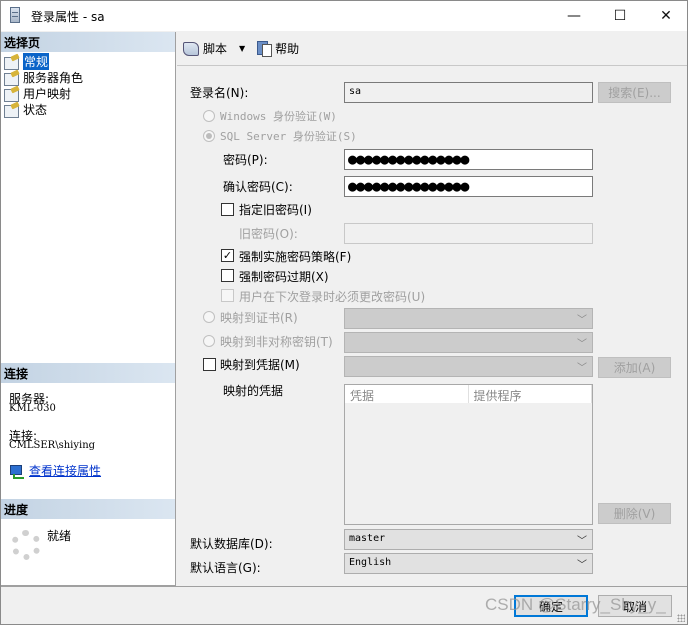 The height and width of the screenshot is (625, 688). Describe the element at coordinates (468, 454) in the screenshot. I see `mapped-credentials-grid: 凭据 提供程序` at that location.